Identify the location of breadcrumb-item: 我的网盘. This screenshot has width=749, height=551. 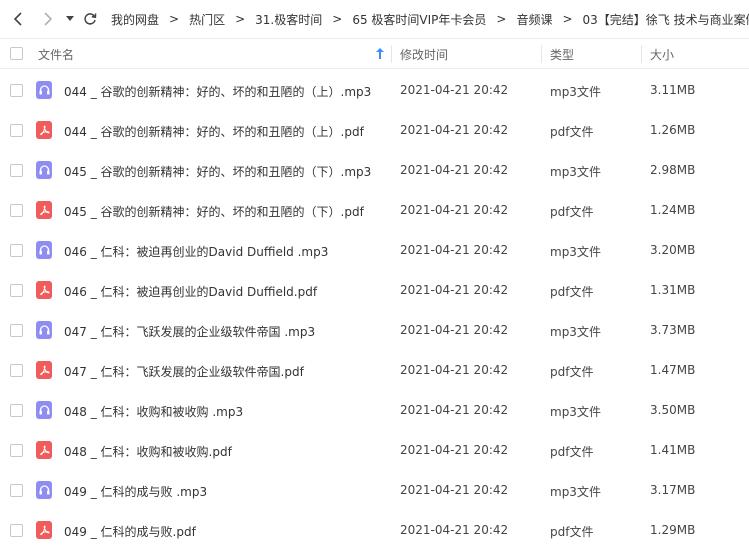
(135, 19).